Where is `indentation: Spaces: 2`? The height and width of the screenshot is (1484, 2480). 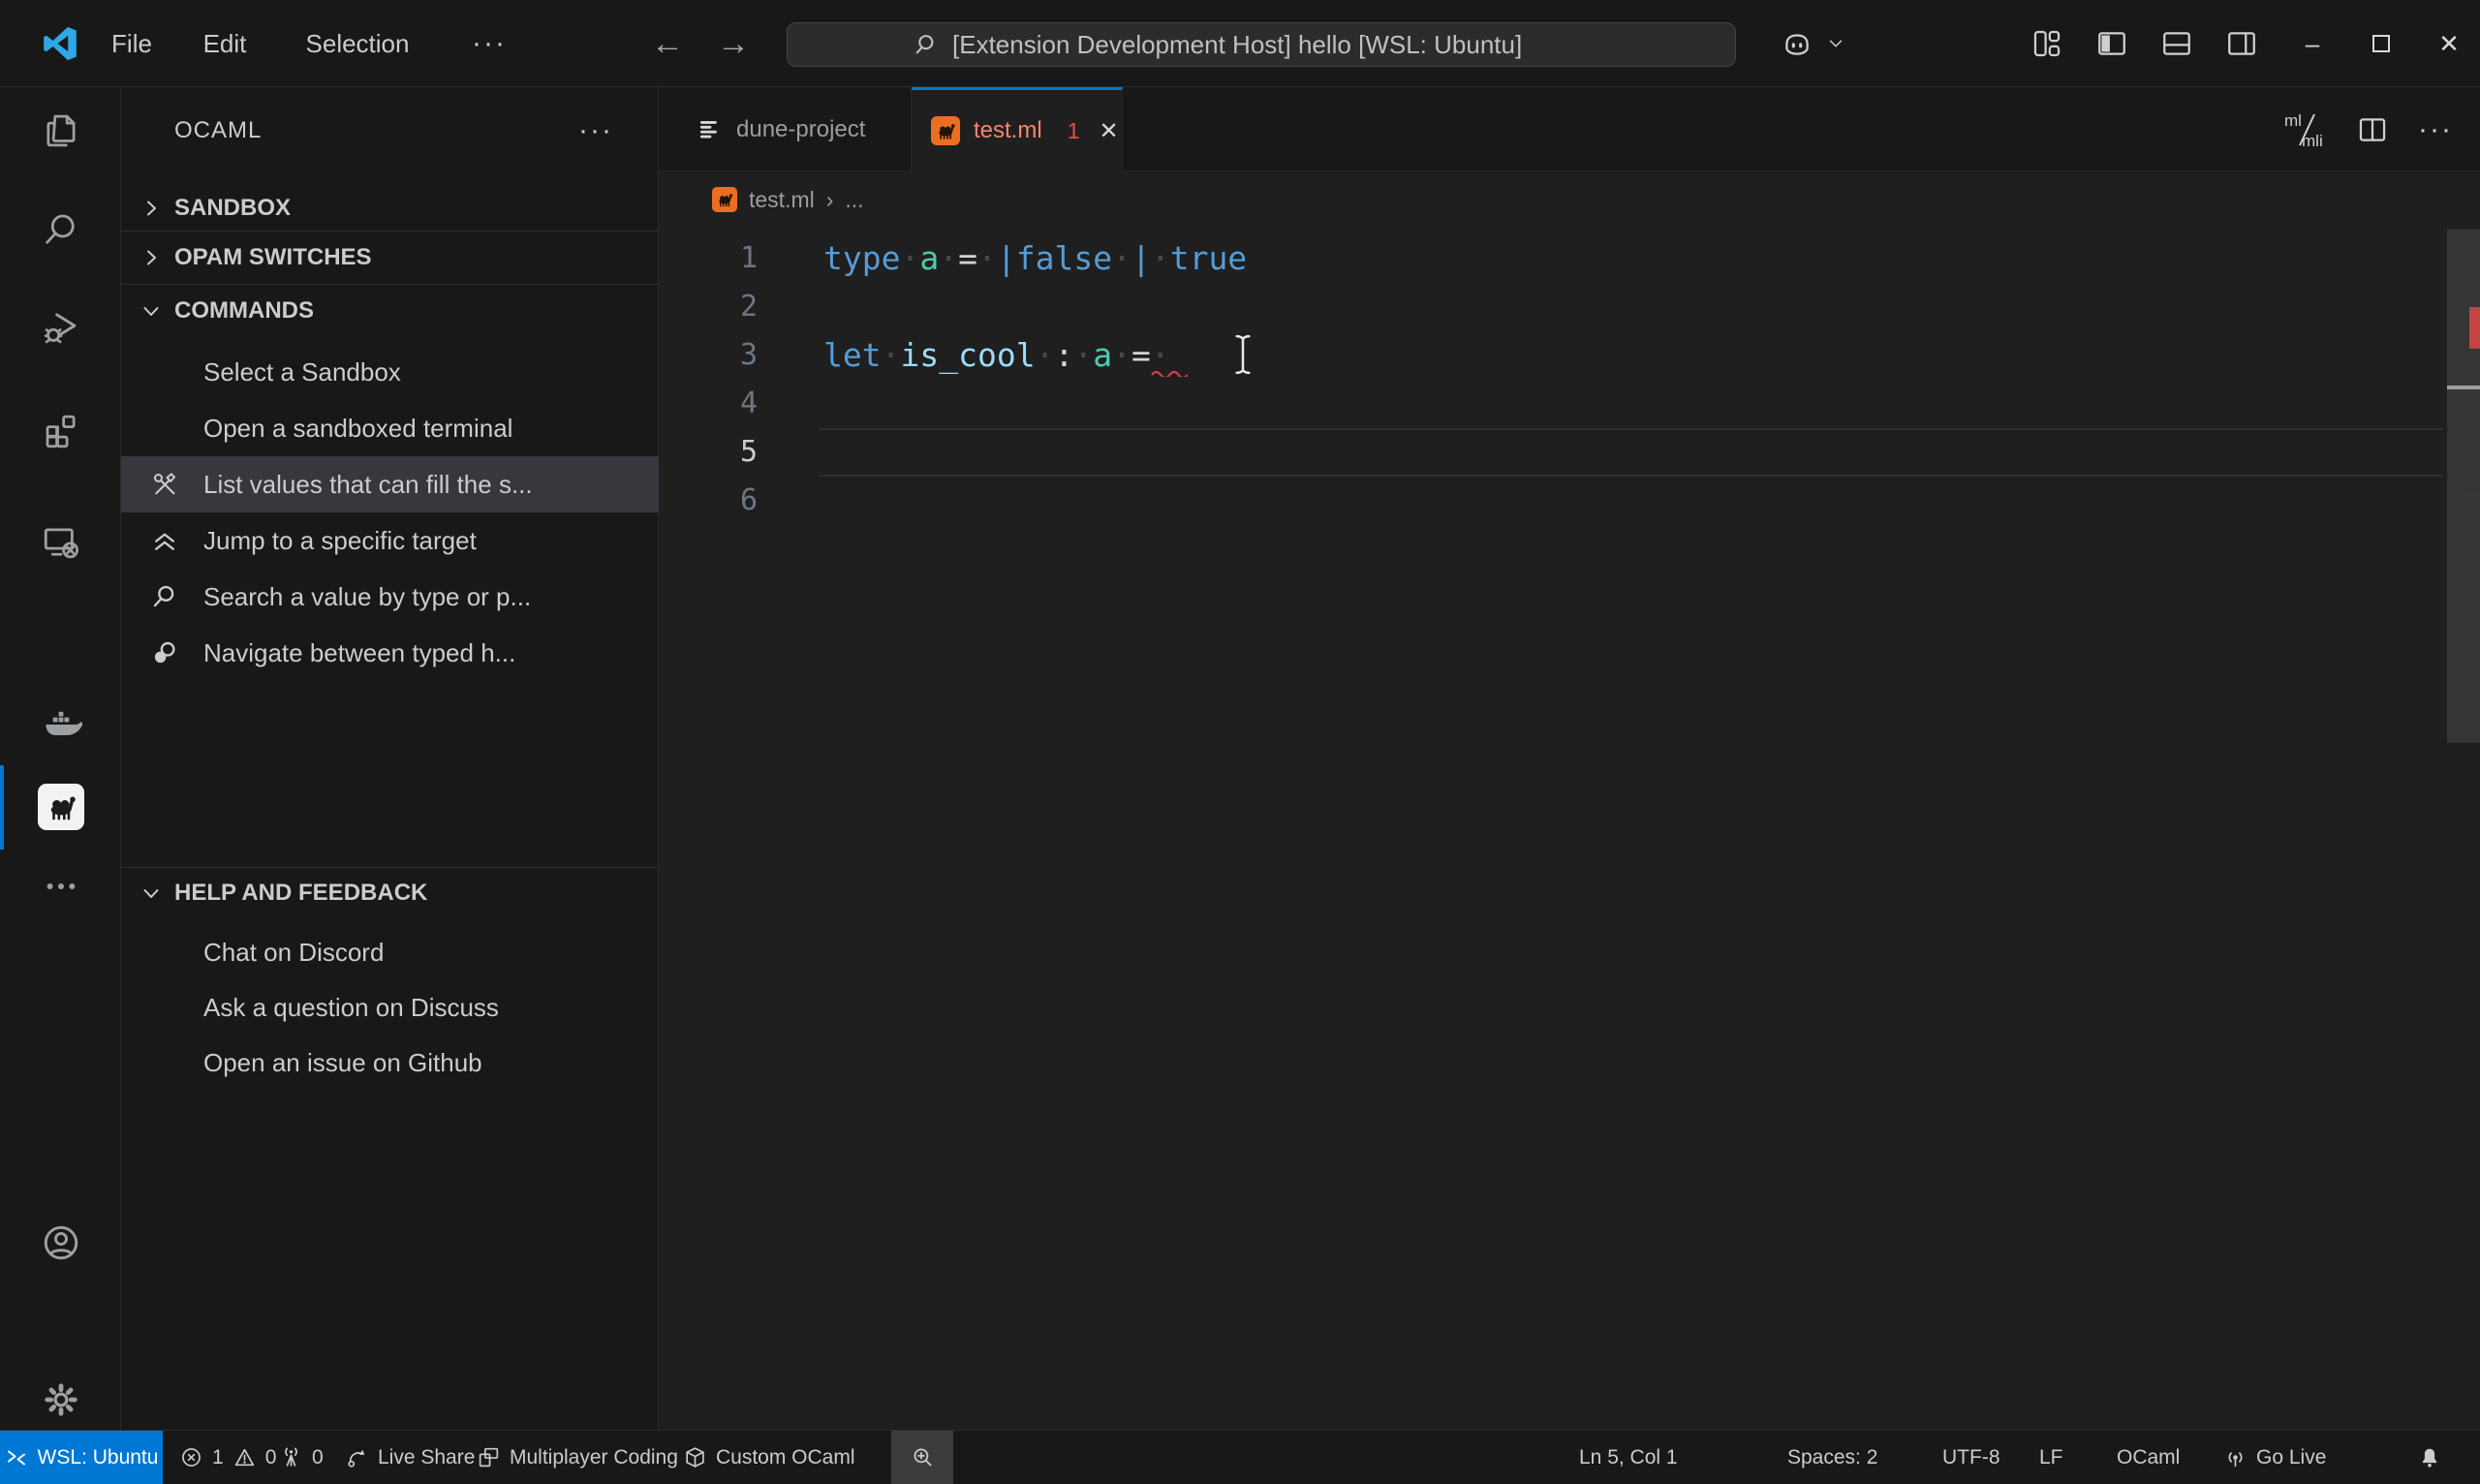 indentation: Spaces: 2 is located at coordinates (1832, 1457).